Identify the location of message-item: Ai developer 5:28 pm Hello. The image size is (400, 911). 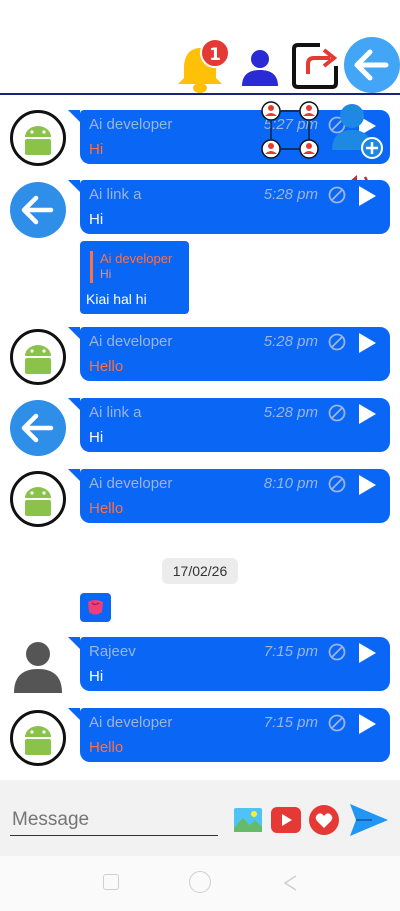
(200, 357).